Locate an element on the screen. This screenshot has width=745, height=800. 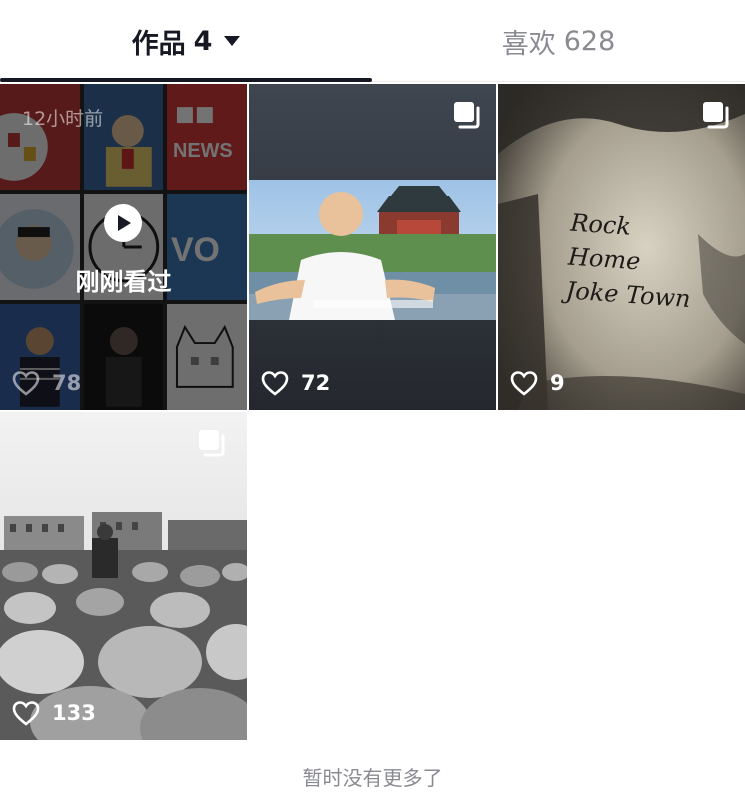
like-count-value: 133 is located at coordinates (74, 713).